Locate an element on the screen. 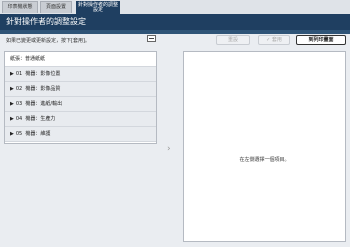 This screenshot has width=350, height=247. tab-label: 頁面設置 is located at coordinates (55, 6).